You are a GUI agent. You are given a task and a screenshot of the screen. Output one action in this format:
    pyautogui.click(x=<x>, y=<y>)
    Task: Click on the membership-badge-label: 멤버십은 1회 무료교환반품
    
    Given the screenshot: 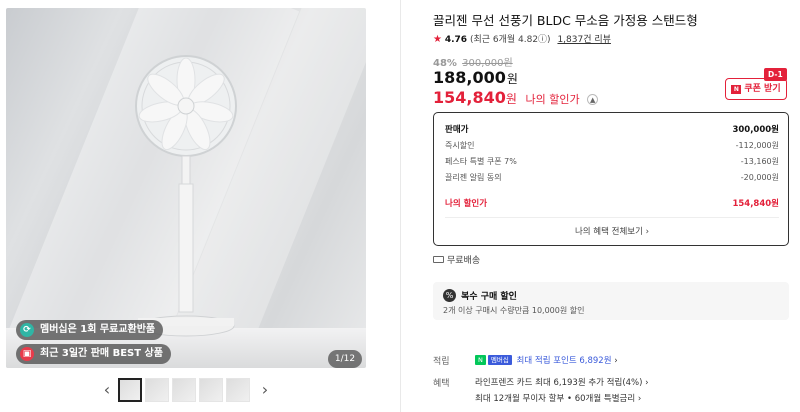 What is the action you would take?
    pyautogui.click(x=98, y=329)
    